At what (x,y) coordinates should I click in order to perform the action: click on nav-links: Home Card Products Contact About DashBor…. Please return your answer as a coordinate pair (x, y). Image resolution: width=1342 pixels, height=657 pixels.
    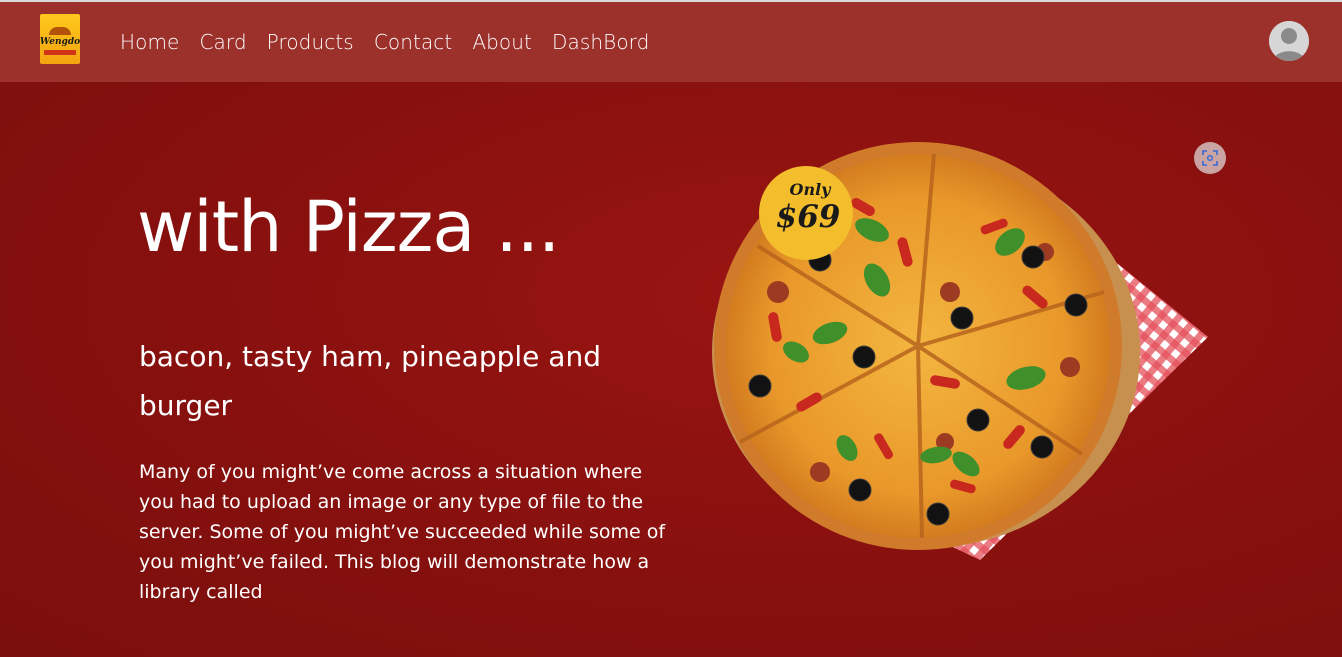
    Looking at the image, I should click on (384, 42).